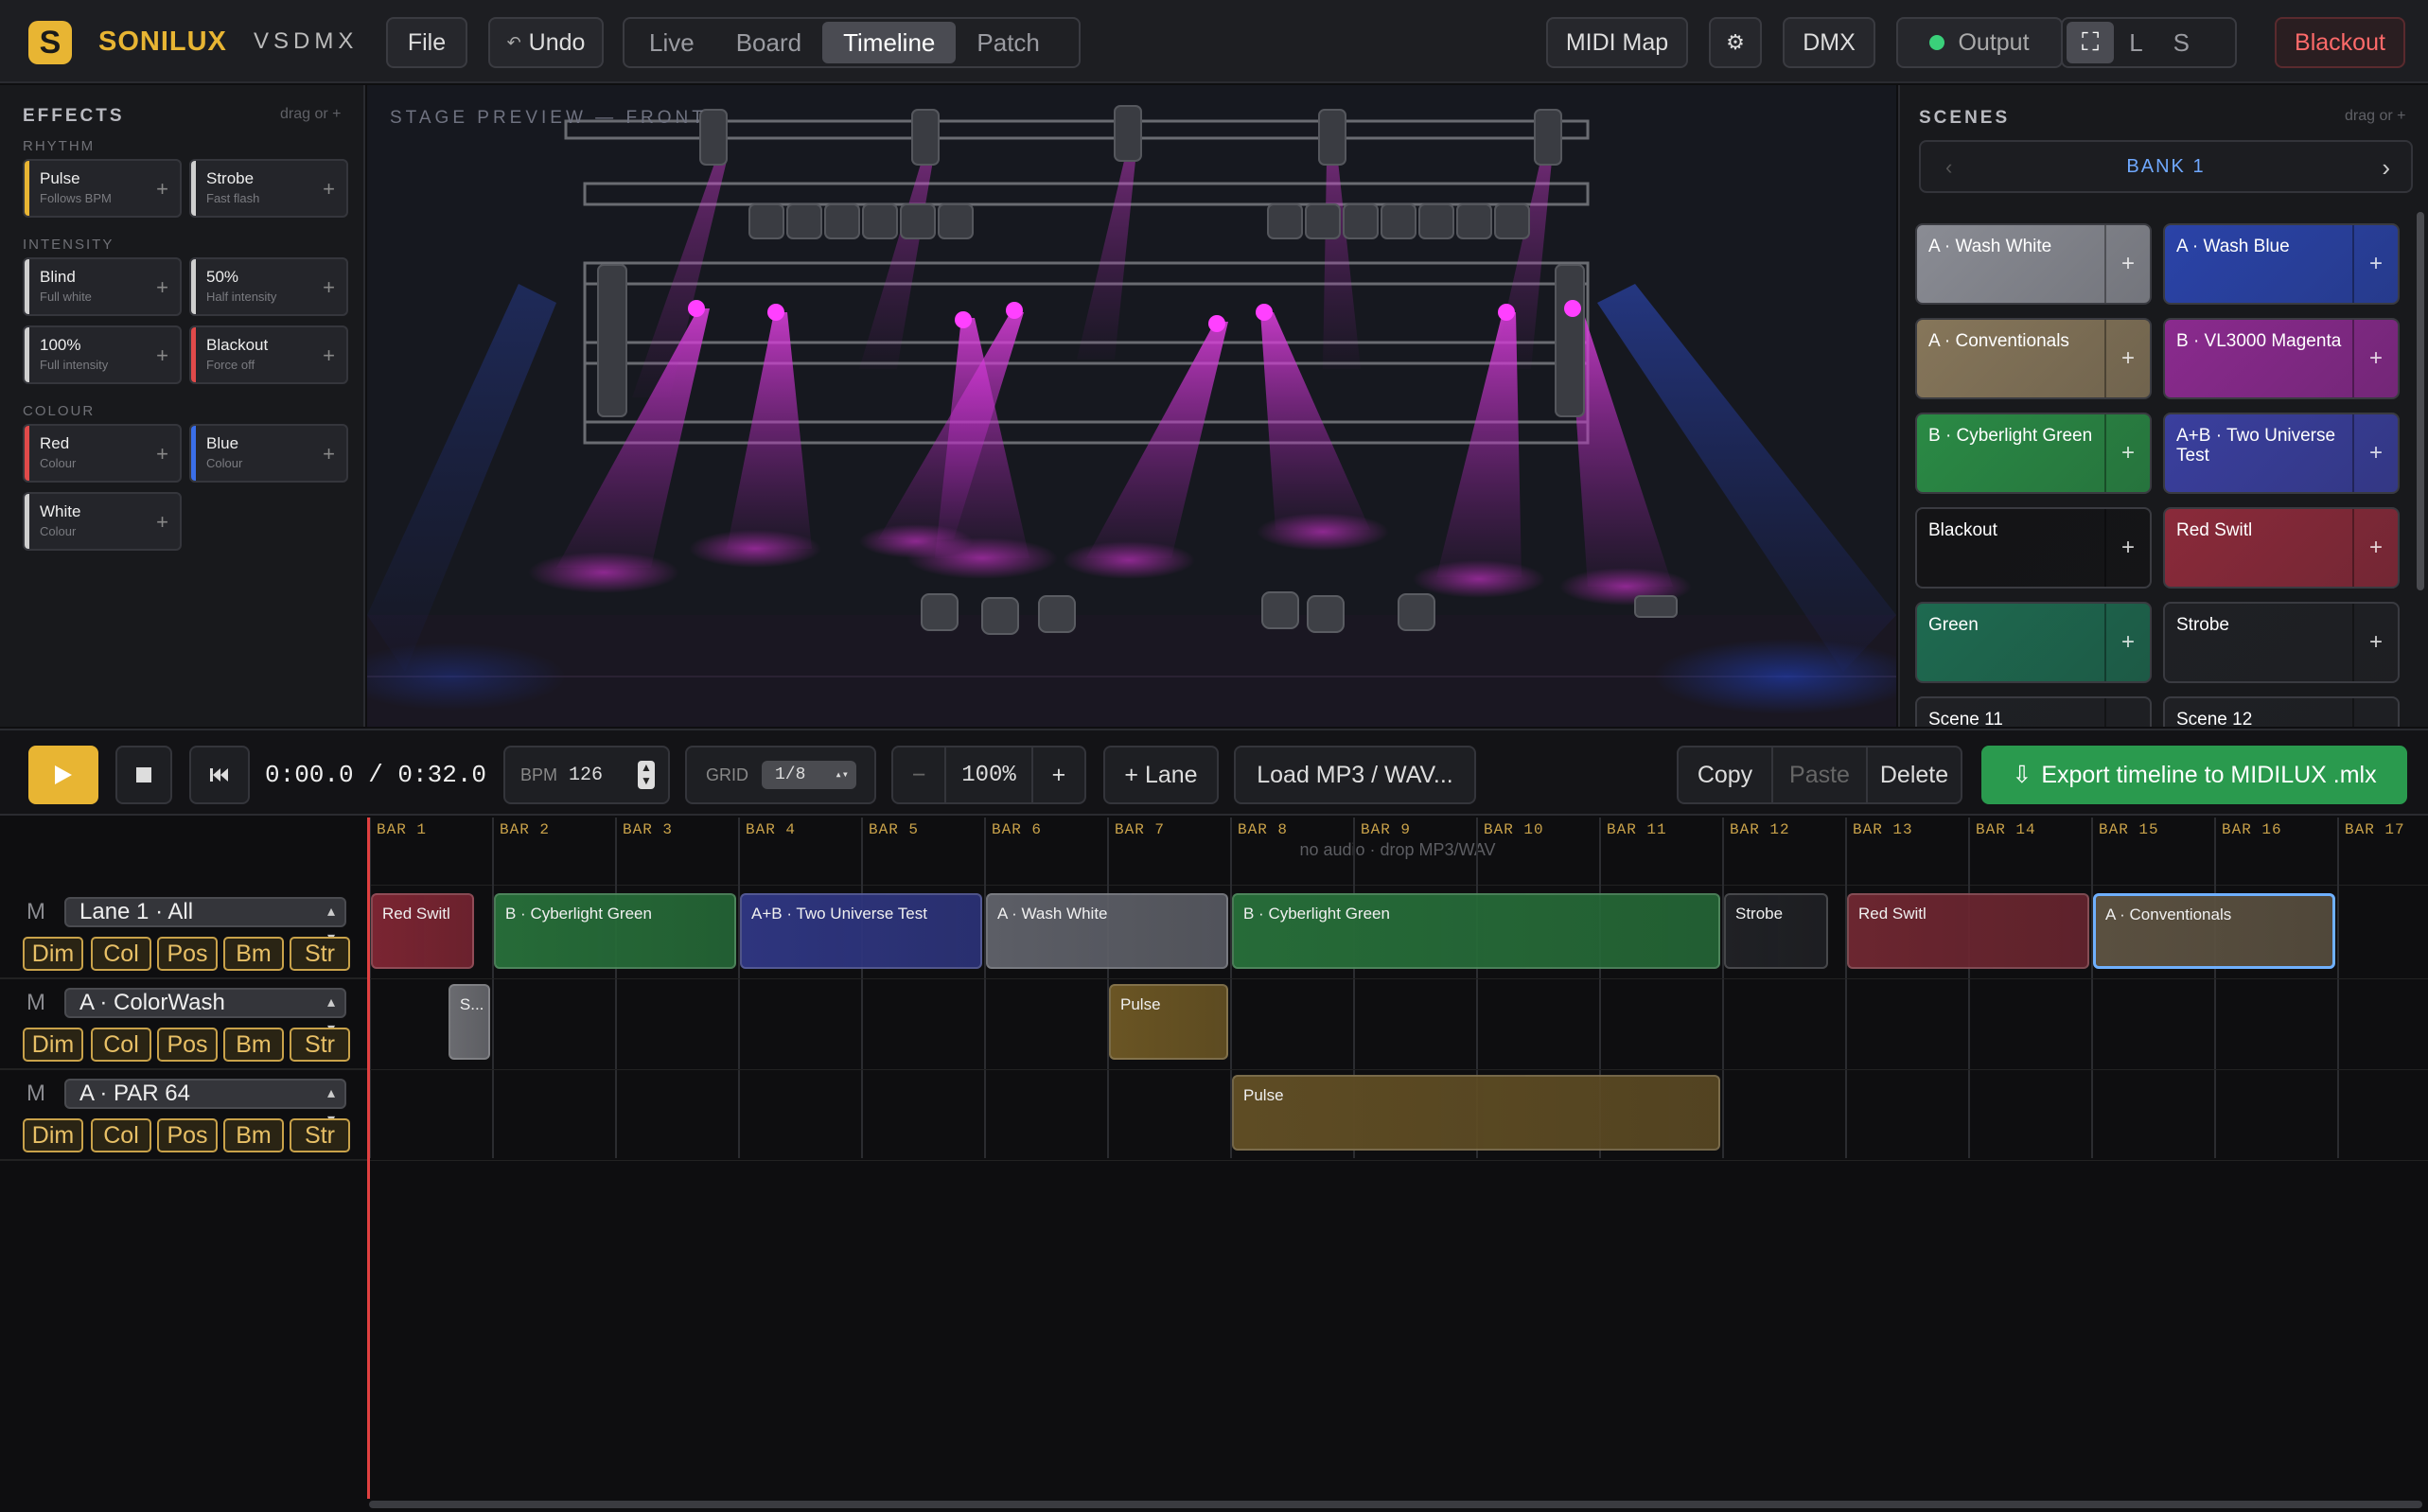 Image resolution: width=2428 pixels, height=1512 pixels. What do you see at coordinates (2420, 401) in the screenshot?
I see `scenes-scrollbar` at bounding box center [2420, 401].